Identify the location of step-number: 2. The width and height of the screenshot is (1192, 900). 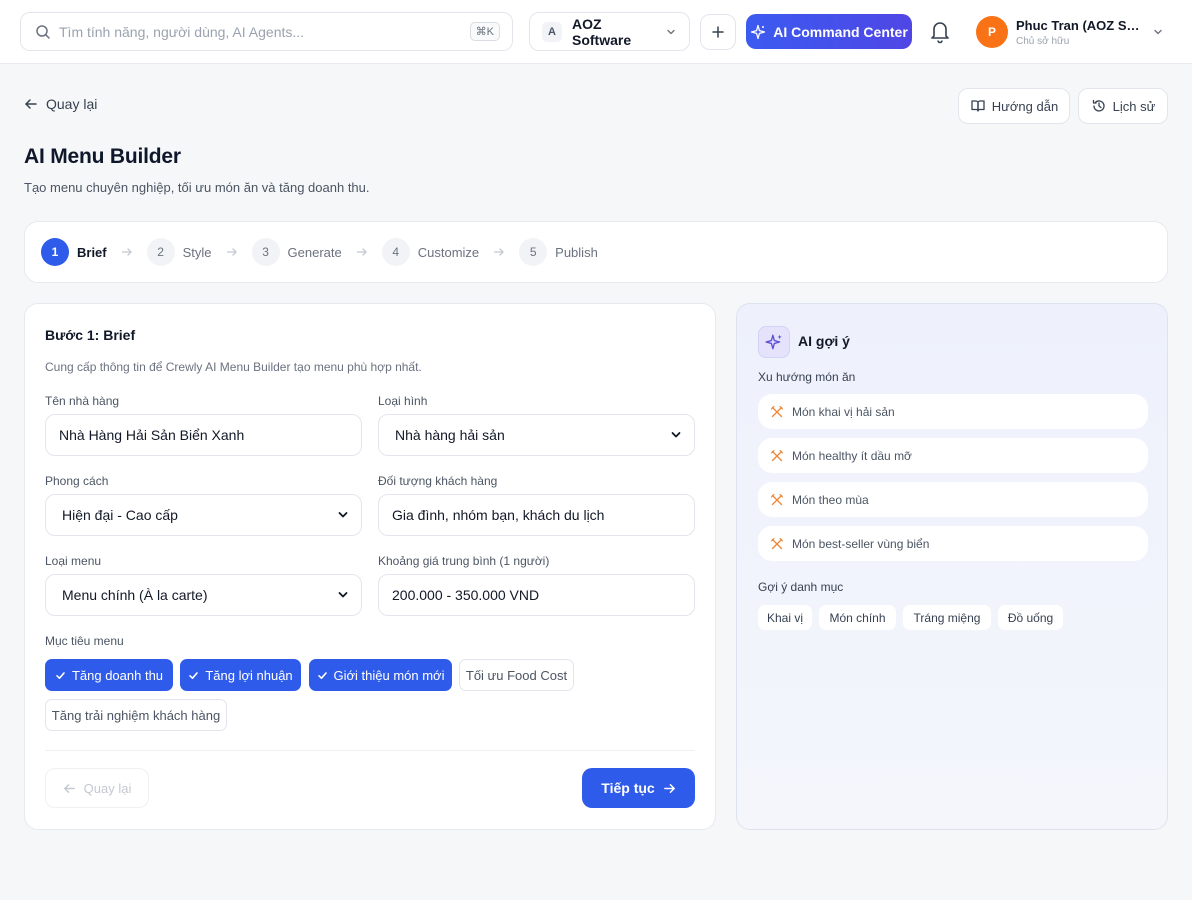
(160, 252).